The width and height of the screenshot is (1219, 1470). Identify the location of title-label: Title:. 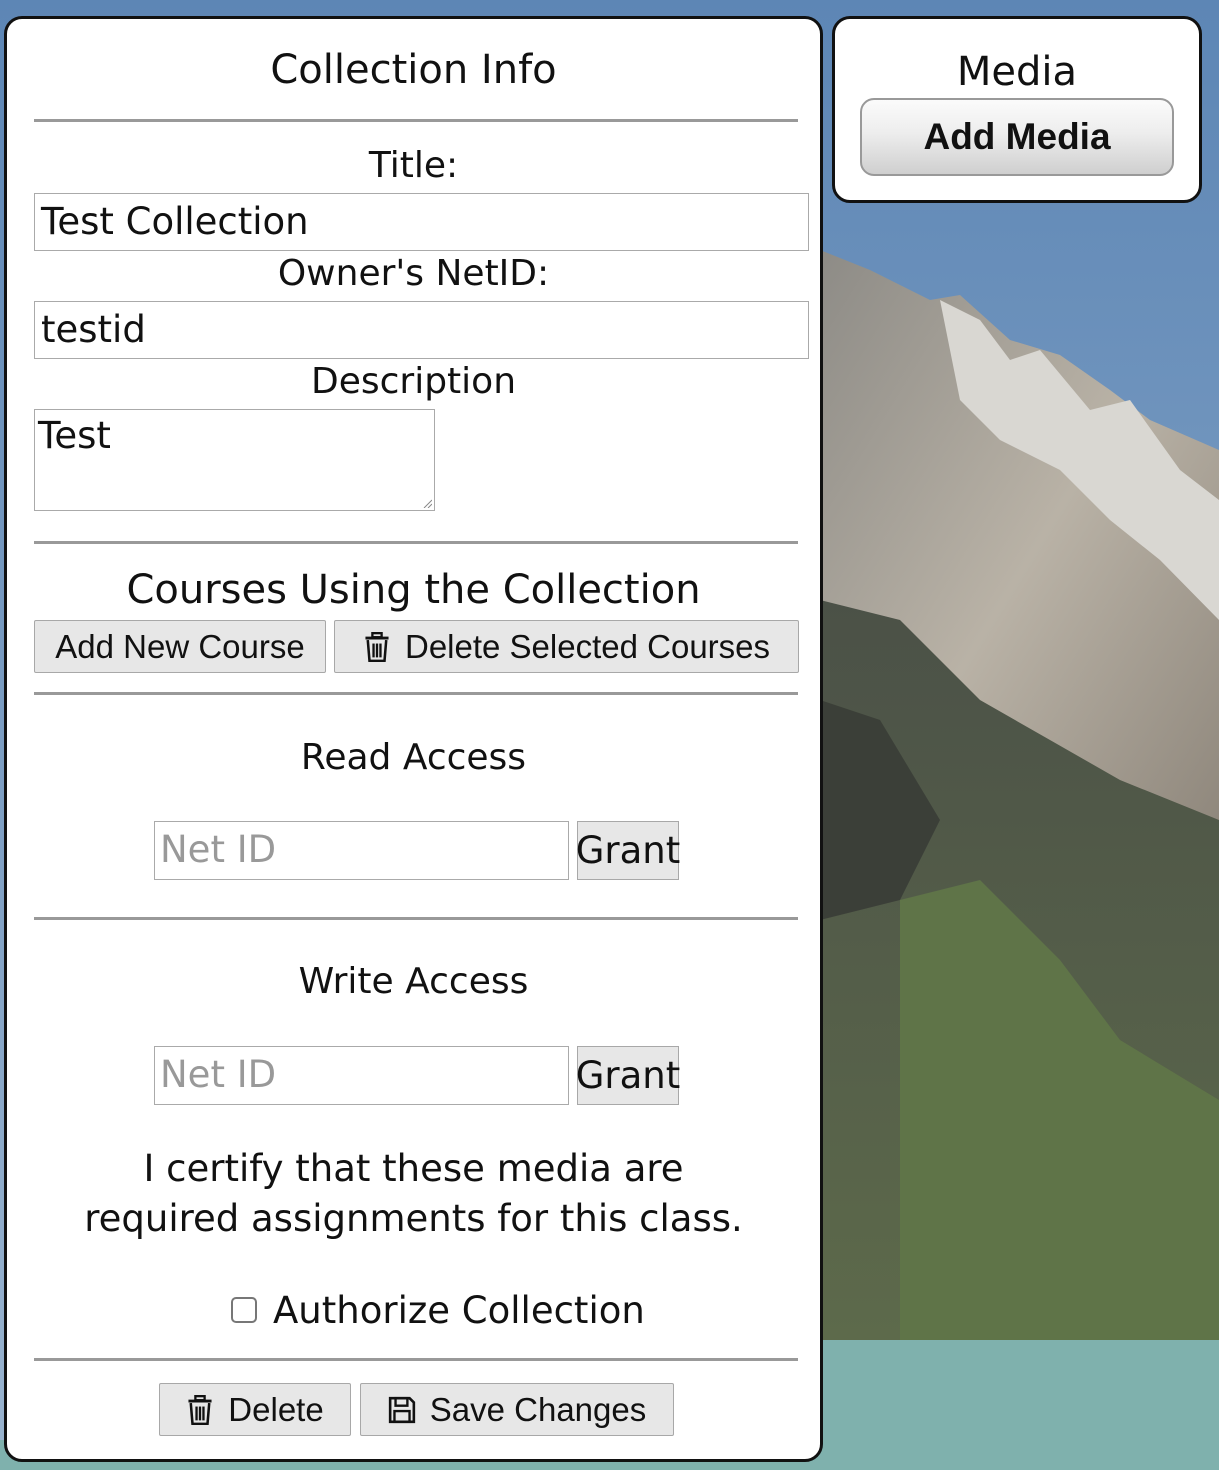
(413, 165).